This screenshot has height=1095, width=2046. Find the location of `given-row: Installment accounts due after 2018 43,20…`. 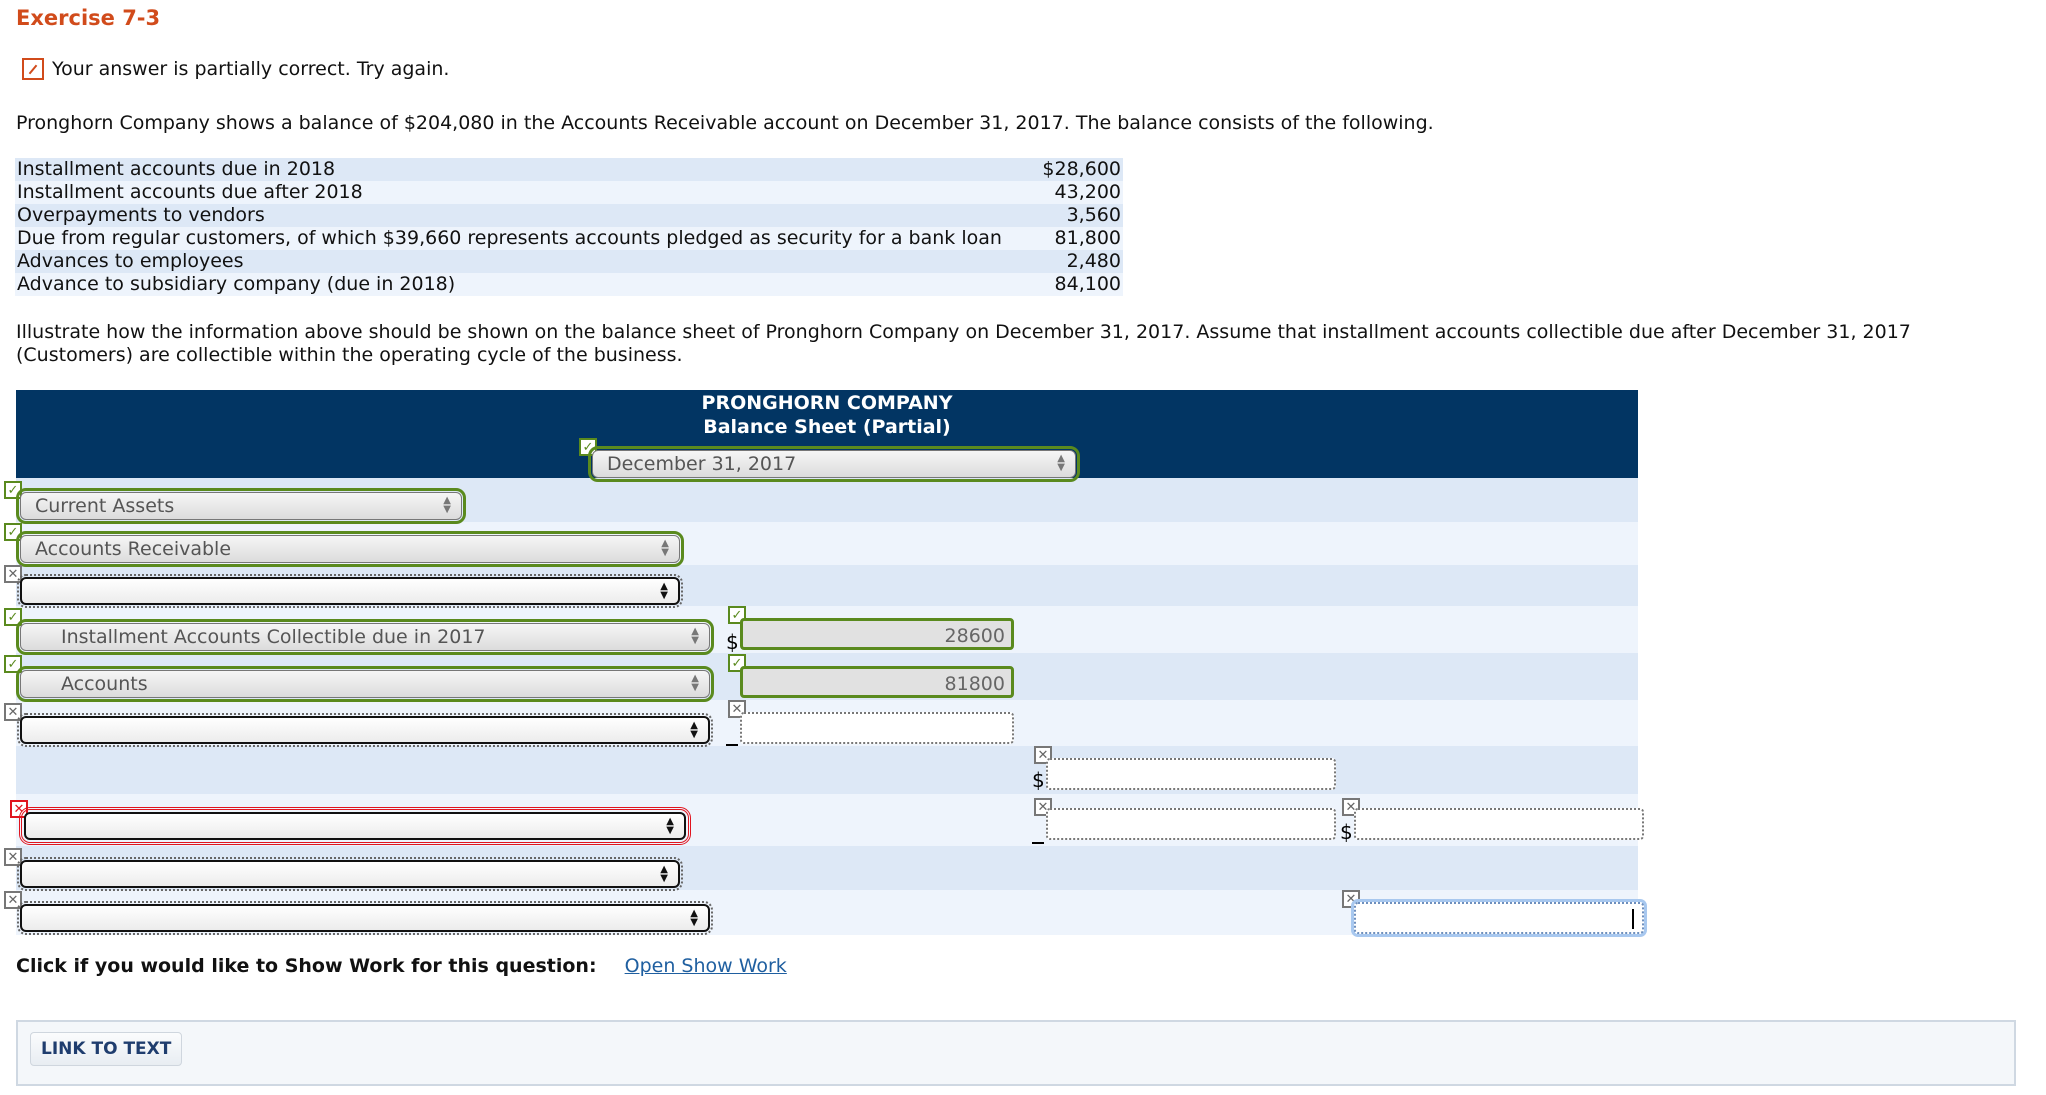

given-row: Installment accounts due after 2018 43,20… is located at coordinates (569, 192).